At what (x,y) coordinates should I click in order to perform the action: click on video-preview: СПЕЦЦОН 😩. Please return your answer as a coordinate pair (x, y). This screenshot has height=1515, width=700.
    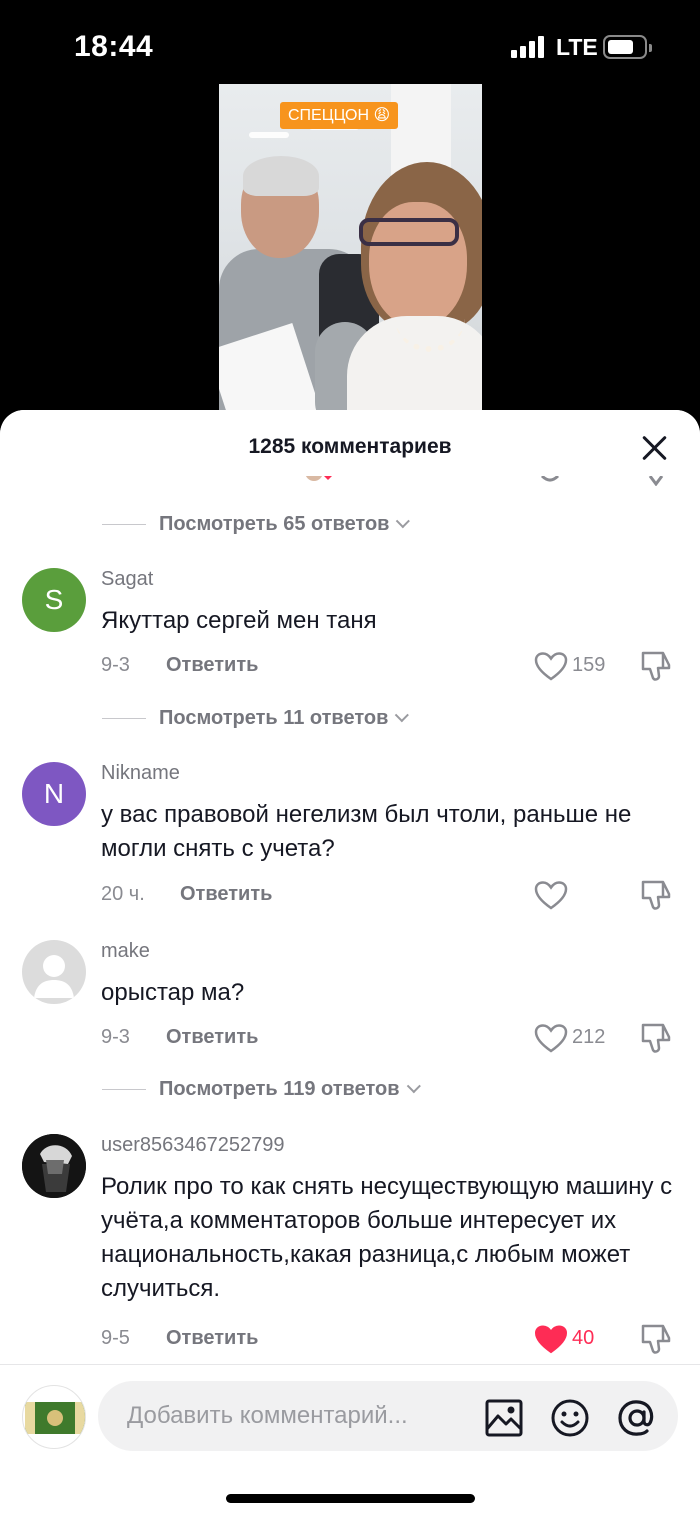
    Looking at the image, I should click on (350, 254).